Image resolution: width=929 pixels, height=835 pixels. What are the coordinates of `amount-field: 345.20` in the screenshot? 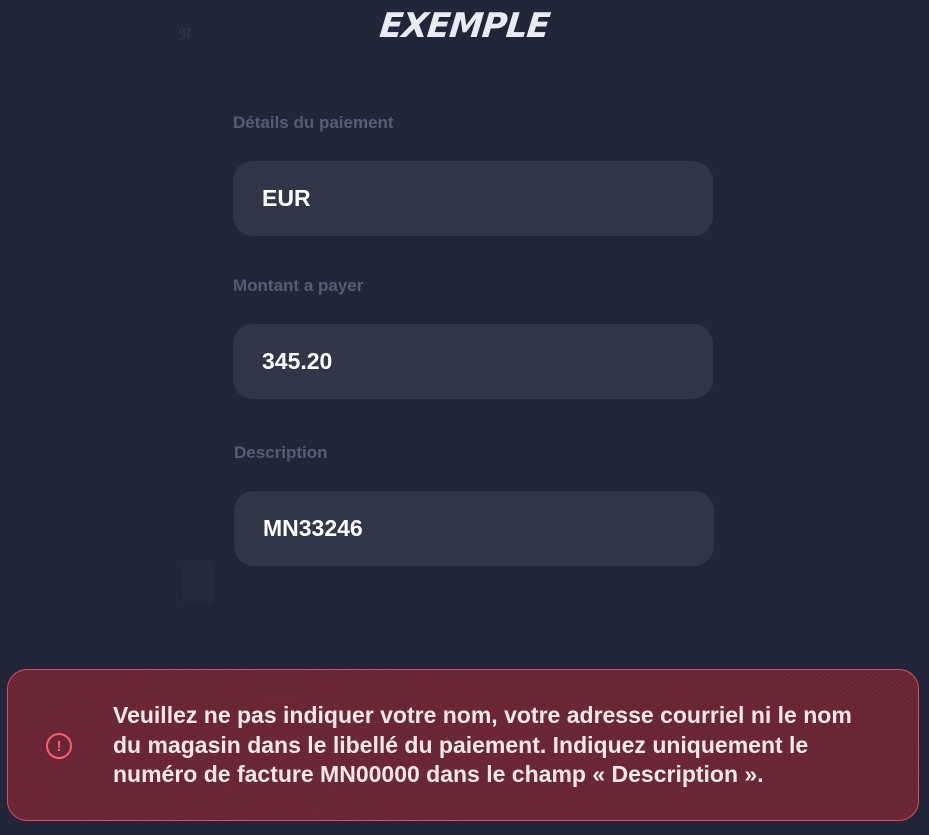 It's located at (473, 361).